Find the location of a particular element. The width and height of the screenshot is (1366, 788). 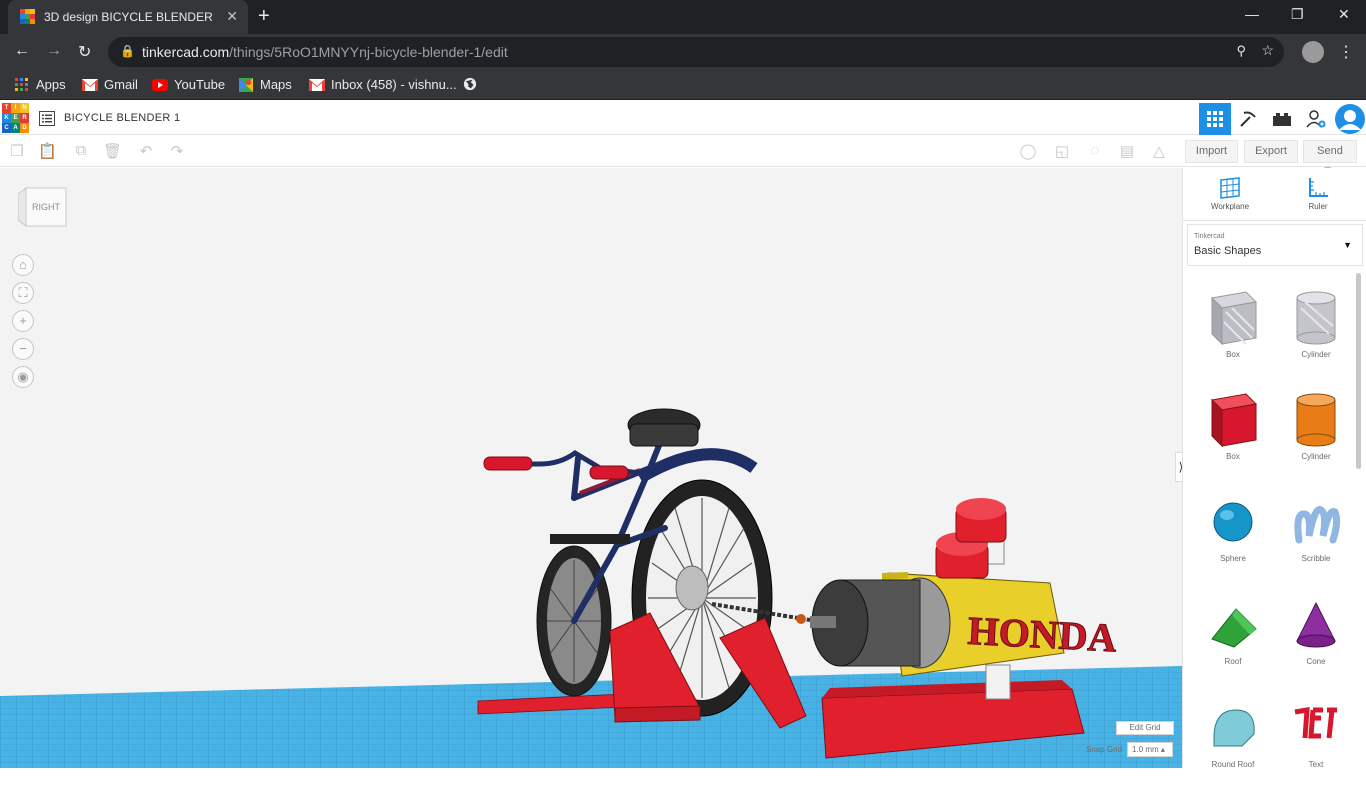

add-user-icon is located at coordinates (1316, 119).